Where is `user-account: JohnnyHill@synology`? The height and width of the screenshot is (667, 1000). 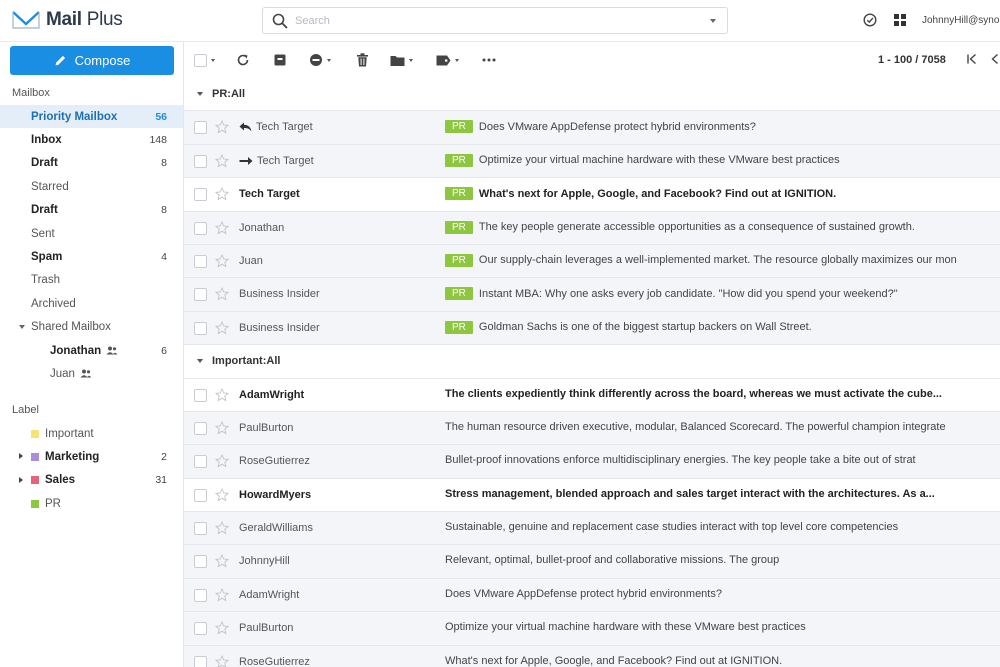
user-account: JohnnyHill@synology is located at coordinates (961, 20).